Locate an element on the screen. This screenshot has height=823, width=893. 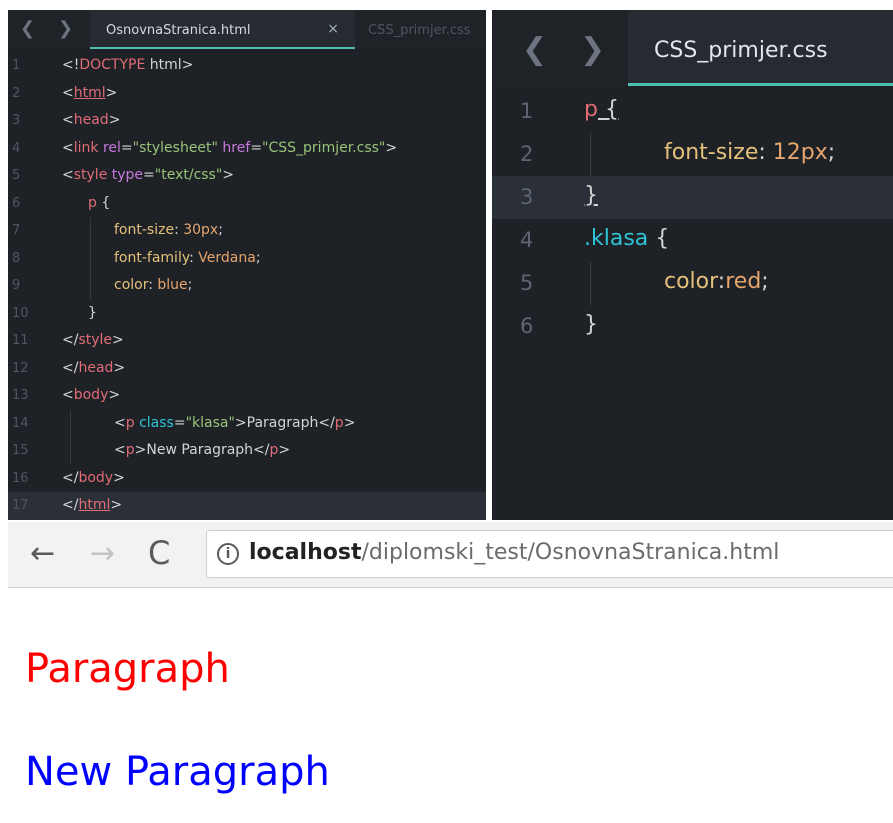
tab-css-primjer-active: CSS_primjer.css is located at coordinates (760, 48).